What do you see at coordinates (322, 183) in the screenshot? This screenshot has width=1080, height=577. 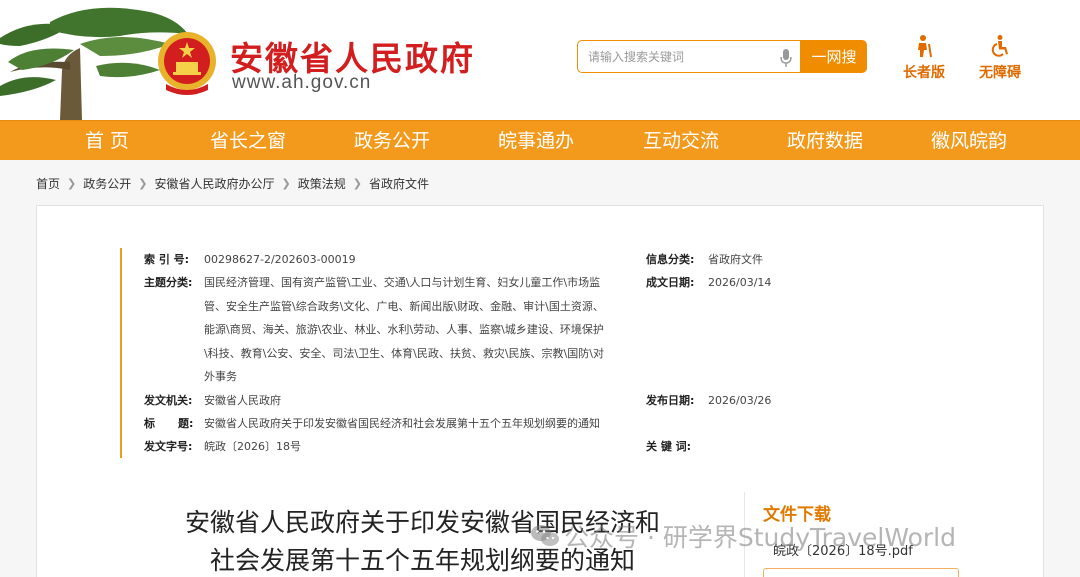 I see `breadcrumb-policy: 政策法规` at bounding box center [322, 183].